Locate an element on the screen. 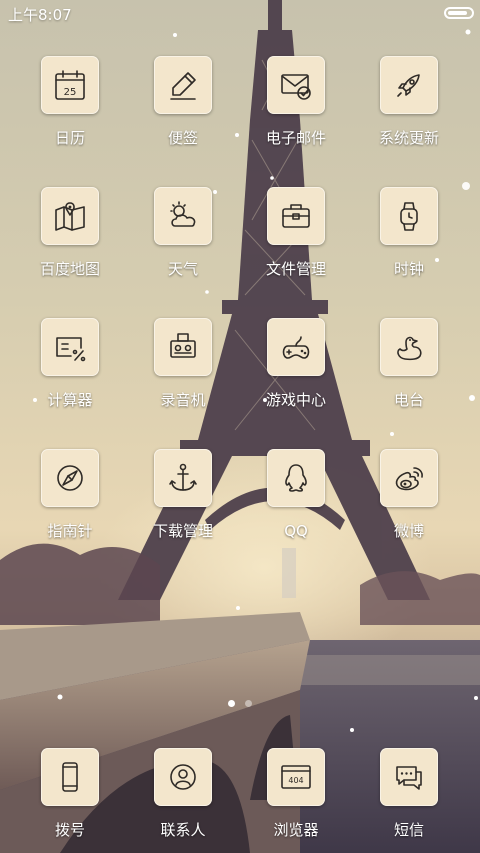 The width and height of the screenshot is (480, 853). app-recorder: 录音机 is located at coordinates (183, 373).